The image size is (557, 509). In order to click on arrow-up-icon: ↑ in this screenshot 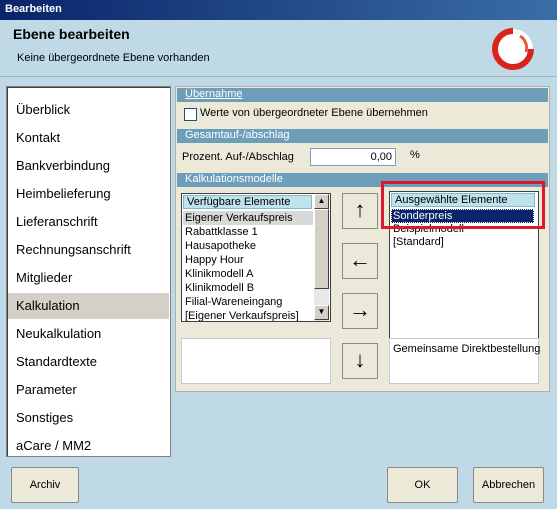, I will do `click(360, 209)`.